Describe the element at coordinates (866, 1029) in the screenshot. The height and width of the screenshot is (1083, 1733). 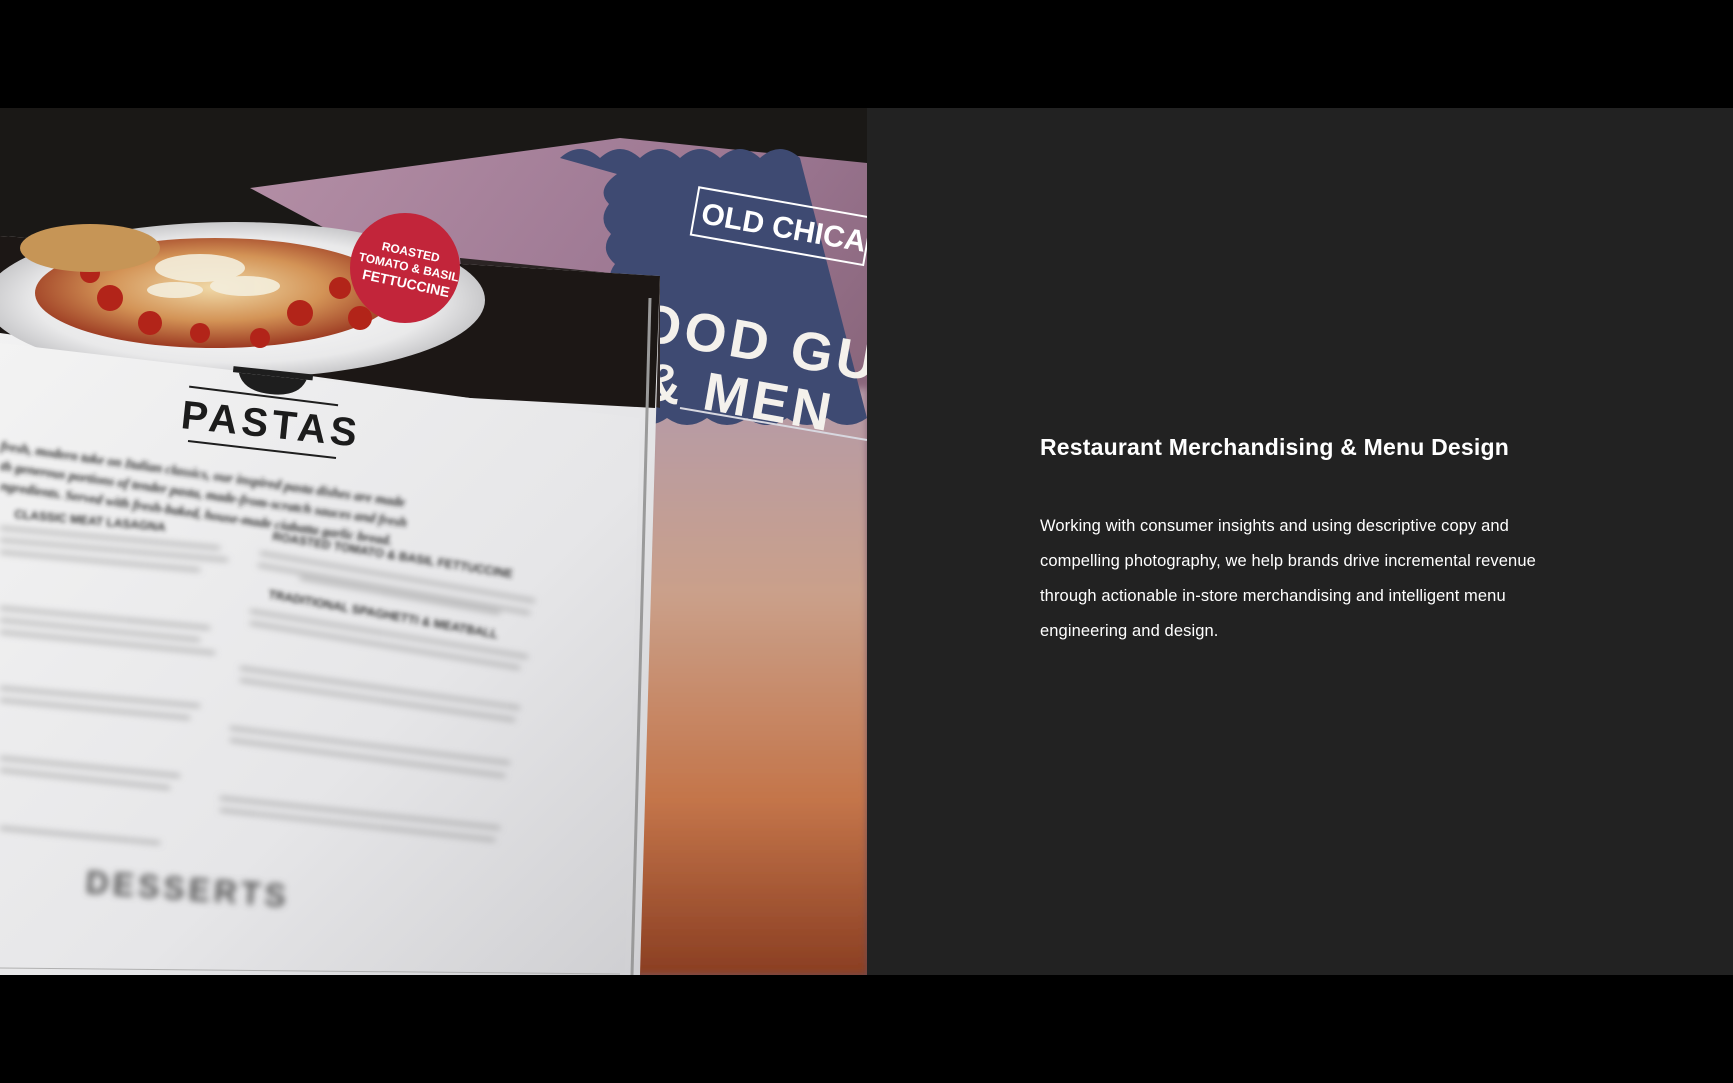
I see `letterbox-bottom` at that location.